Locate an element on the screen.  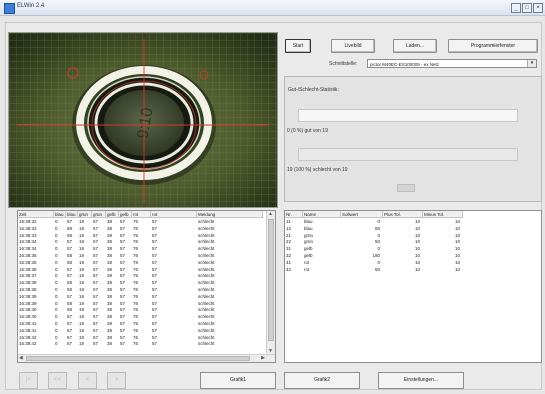
table-cell: 42 is located at coordinates (289, 269).